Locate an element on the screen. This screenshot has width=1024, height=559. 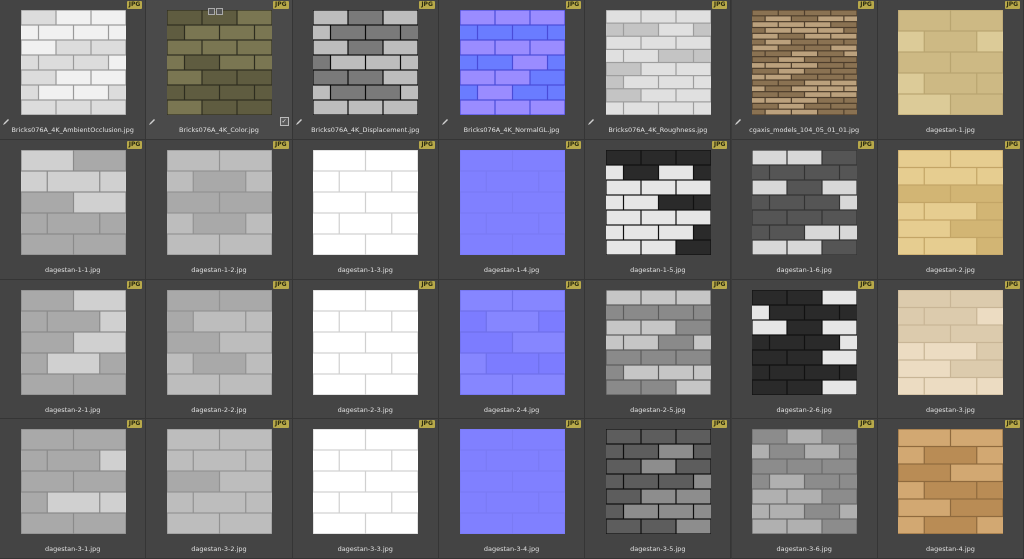
texture-tile: JPG dagestan-3-1.jpg is located at coordinates (73, 489).